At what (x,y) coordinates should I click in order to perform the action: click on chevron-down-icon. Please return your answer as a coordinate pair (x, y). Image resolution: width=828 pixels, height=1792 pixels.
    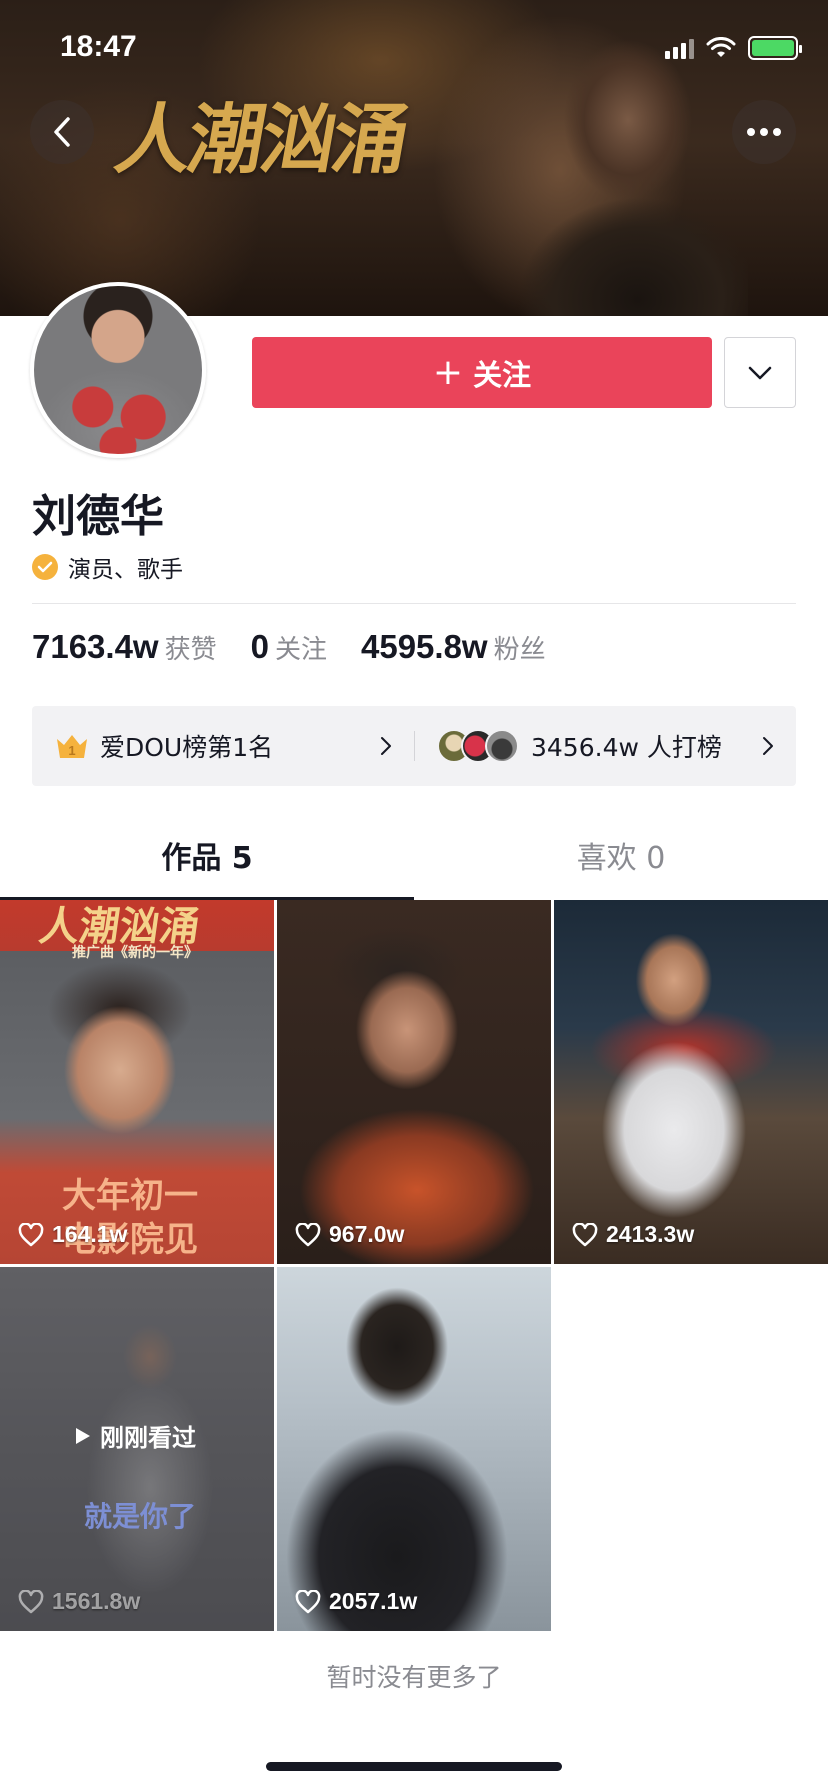
    Looking at the image, I should click on (760, 372).